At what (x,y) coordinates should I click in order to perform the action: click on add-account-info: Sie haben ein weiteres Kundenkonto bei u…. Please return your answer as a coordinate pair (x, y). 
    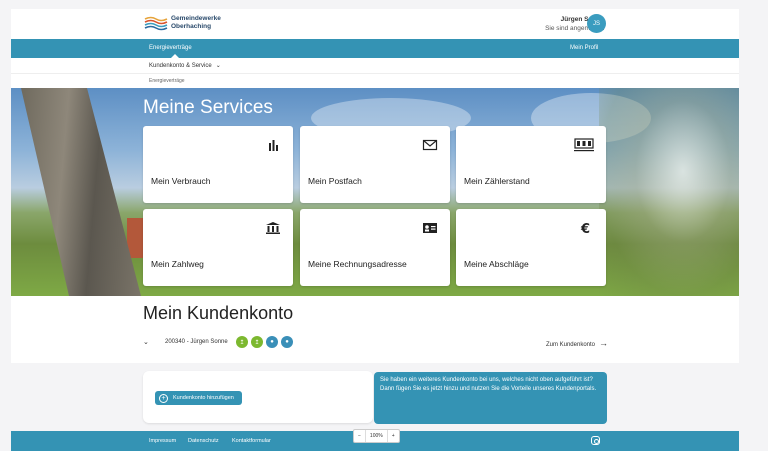
    Looking at the image, I should click on (490, 398).